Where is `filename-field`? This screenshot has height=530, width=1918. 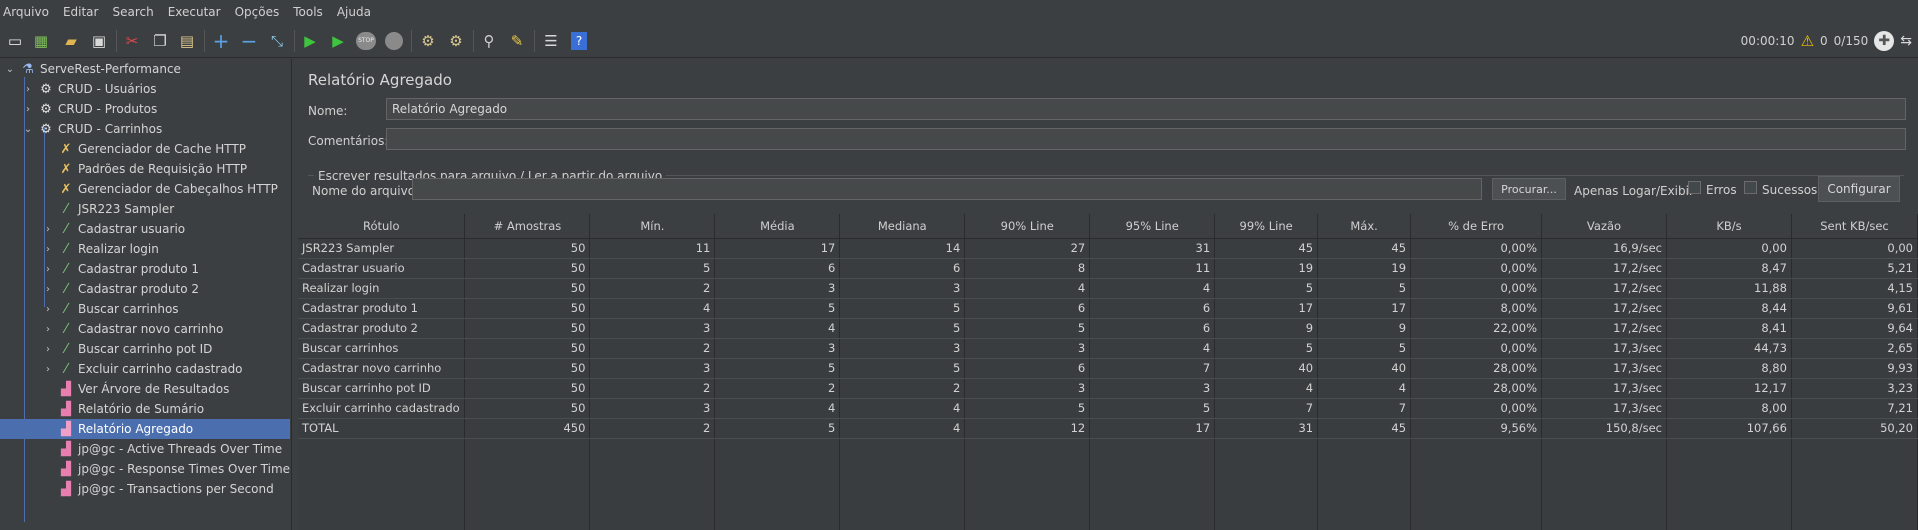 filename-field is located at coordinates (947, 189).